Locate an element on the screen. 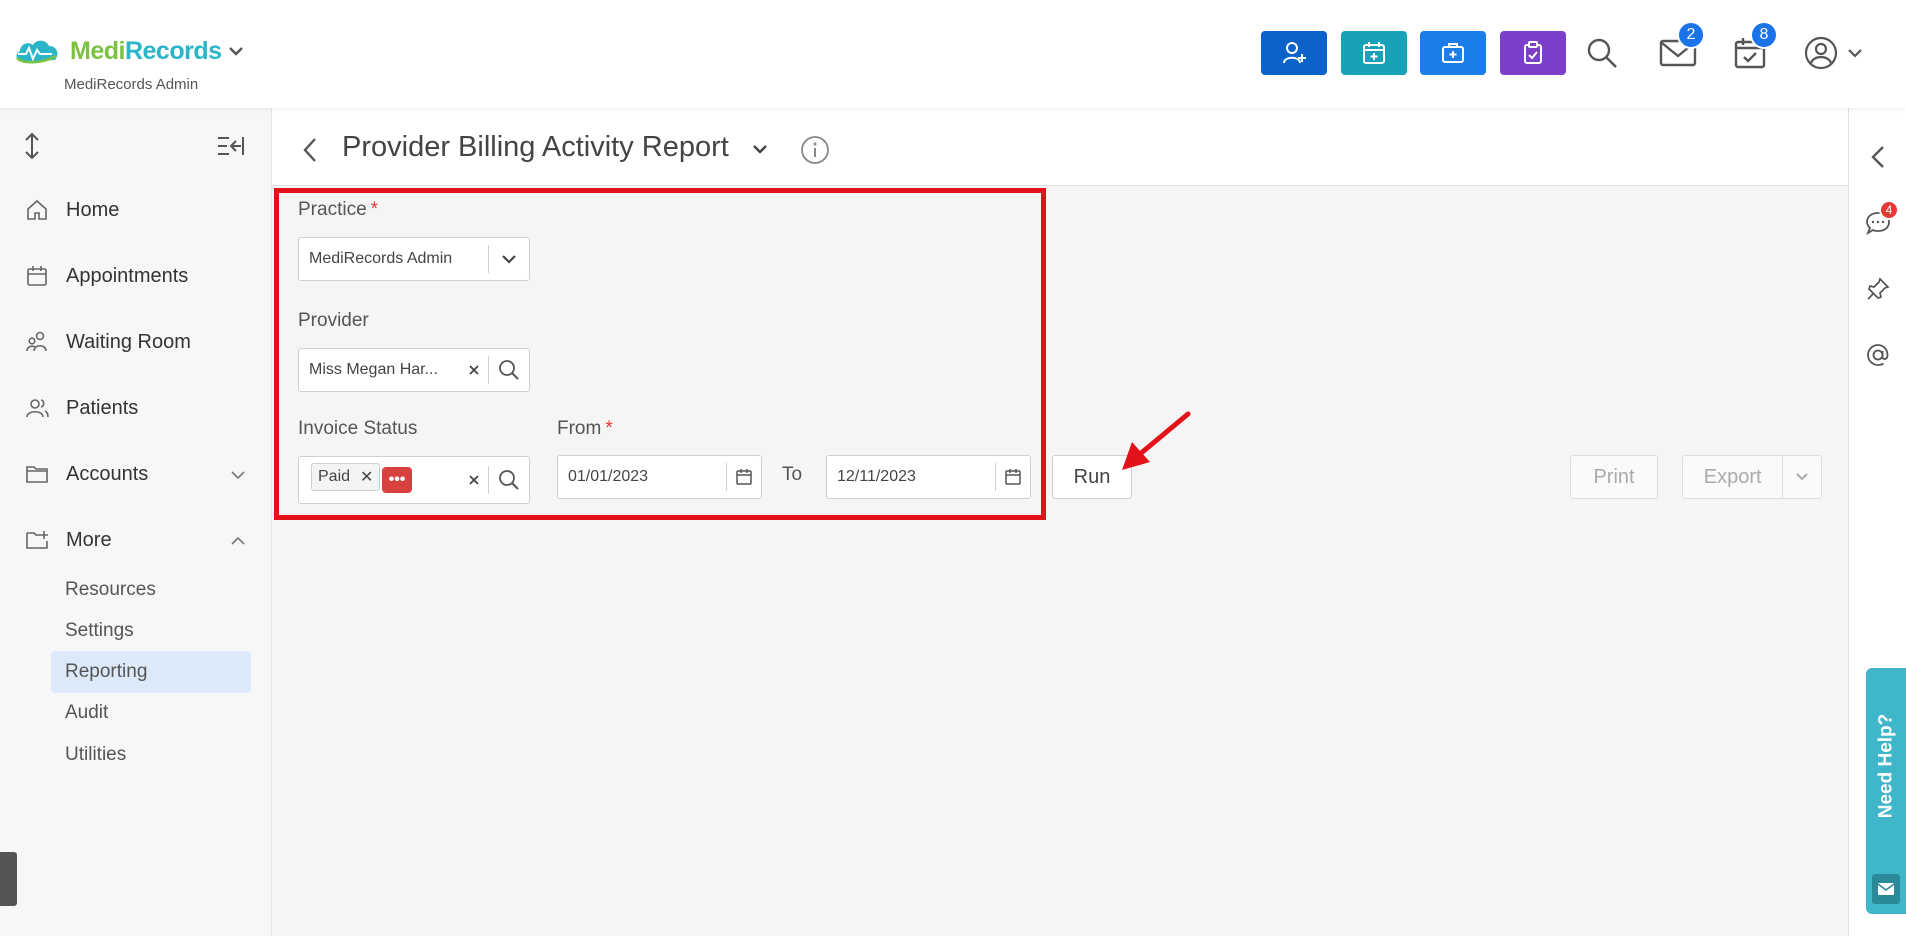  more-tags-pill: ••• is located at coordinates (397, 480).